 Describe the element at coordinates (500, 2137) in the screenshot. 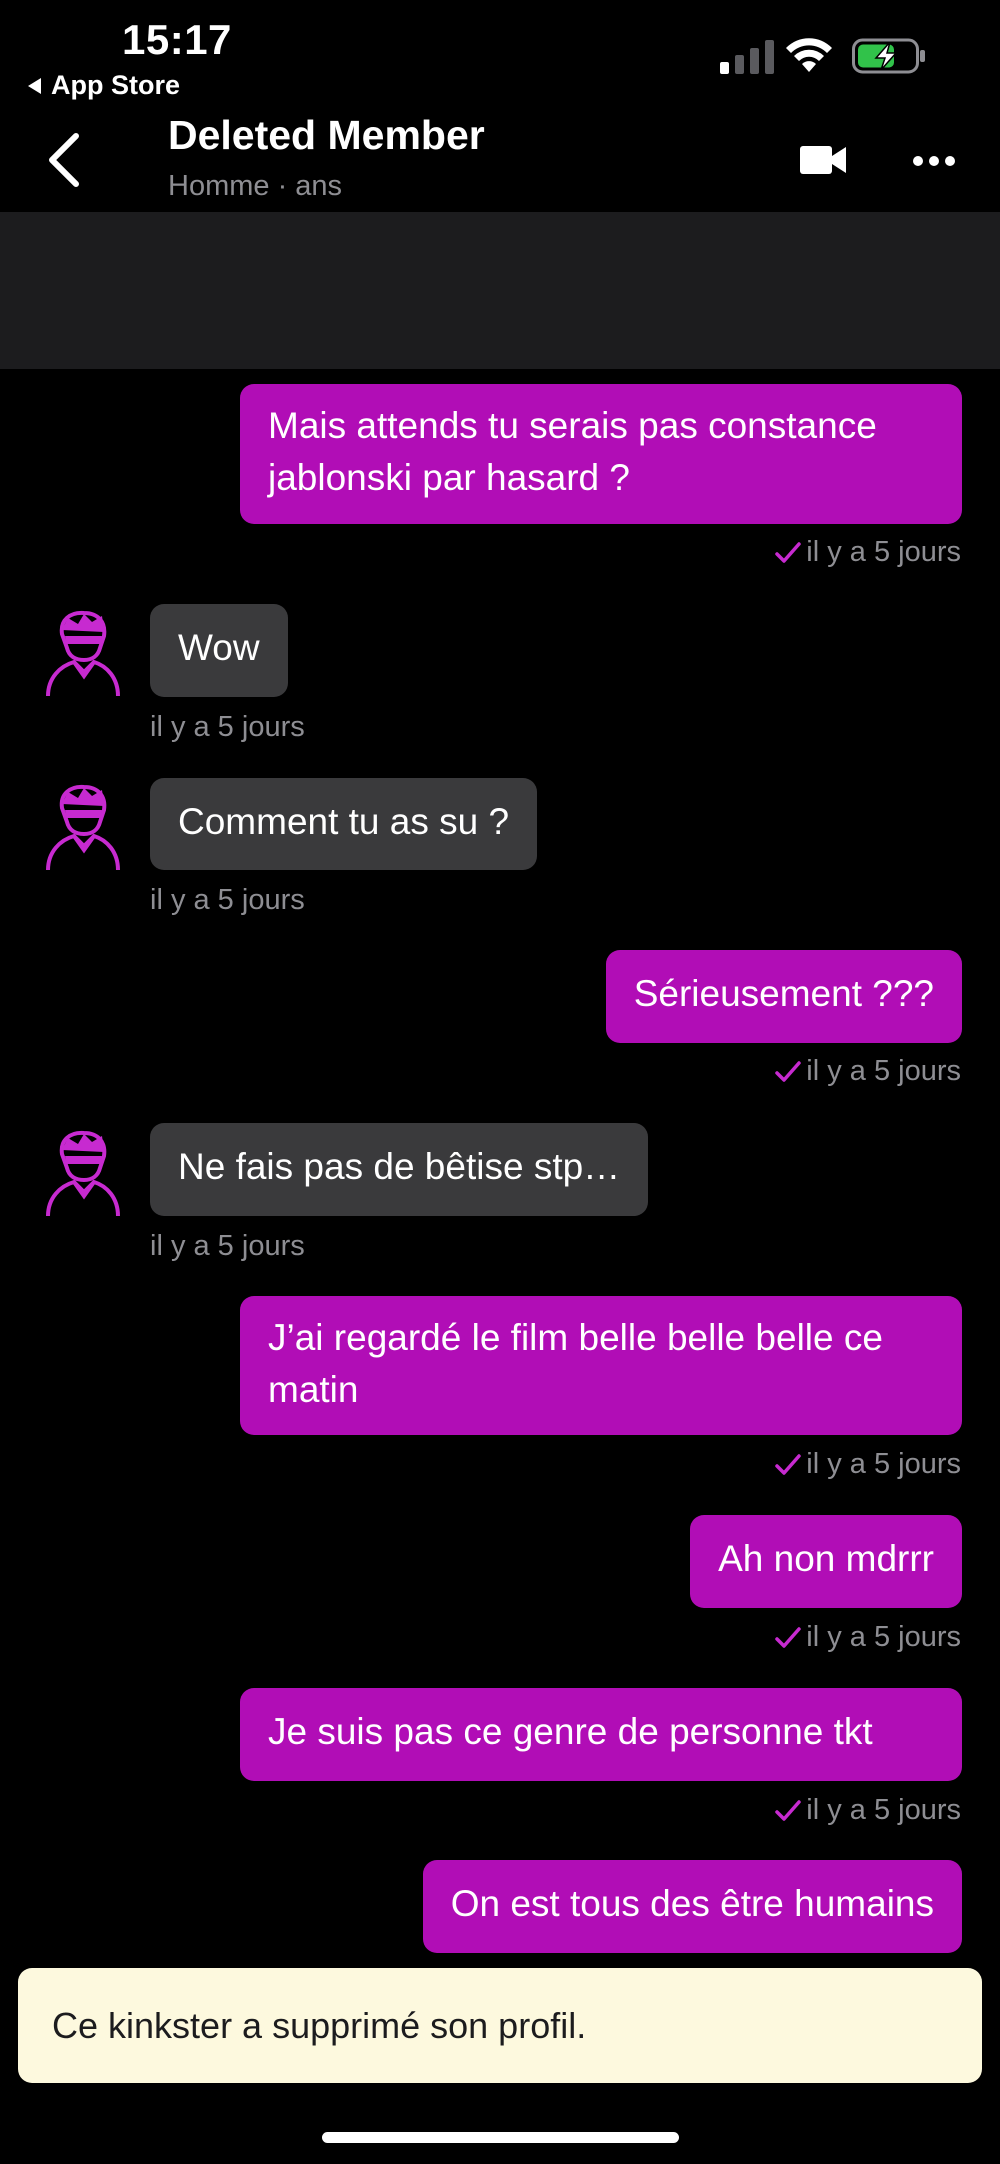

I see `home-indicator` at that location.